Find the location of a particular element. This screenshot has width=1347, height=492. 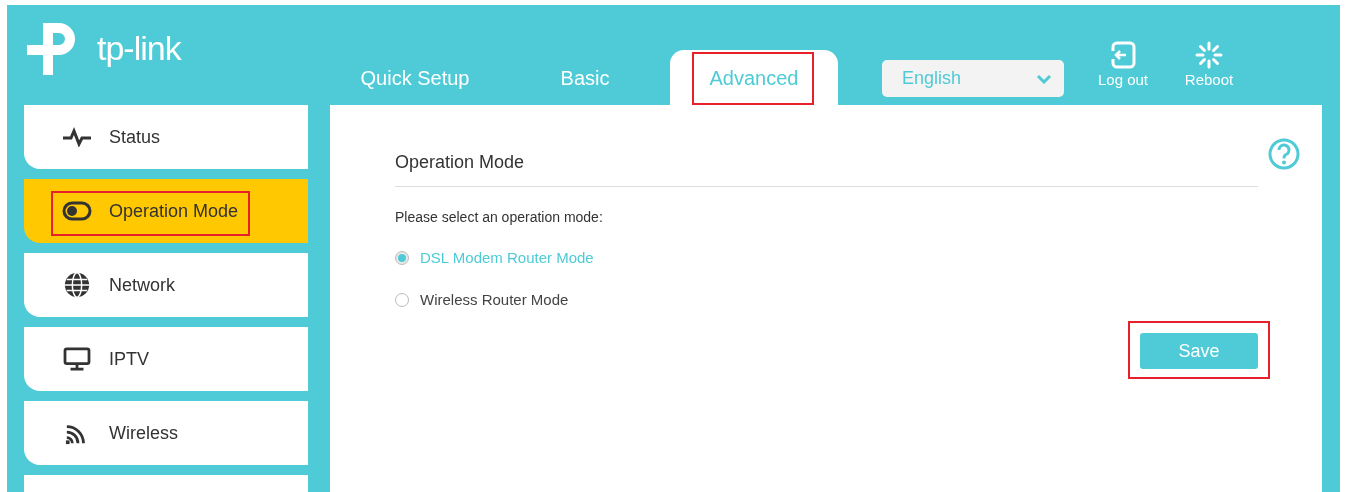

reboot-button: Reboot is located at coordinates (1209, 65).